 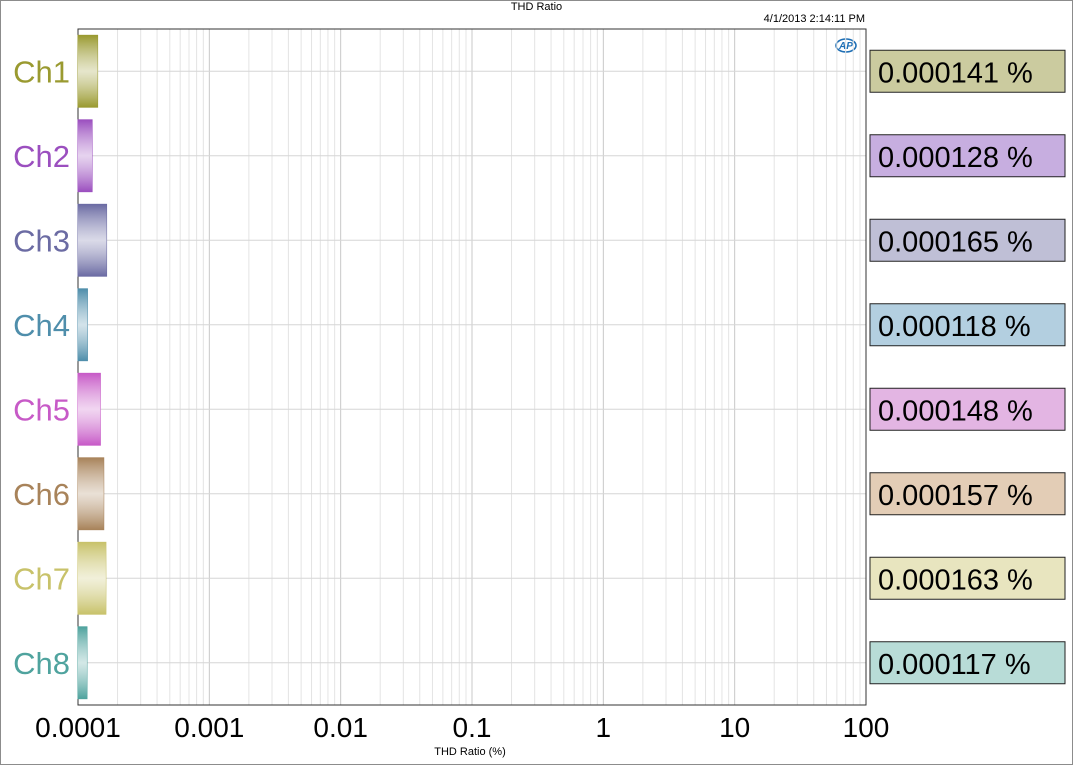 What do you see at coordinates (41, 325) in the screenshot?
I see `category-label-ch4: Ch4` at bounding box center [41, 325].